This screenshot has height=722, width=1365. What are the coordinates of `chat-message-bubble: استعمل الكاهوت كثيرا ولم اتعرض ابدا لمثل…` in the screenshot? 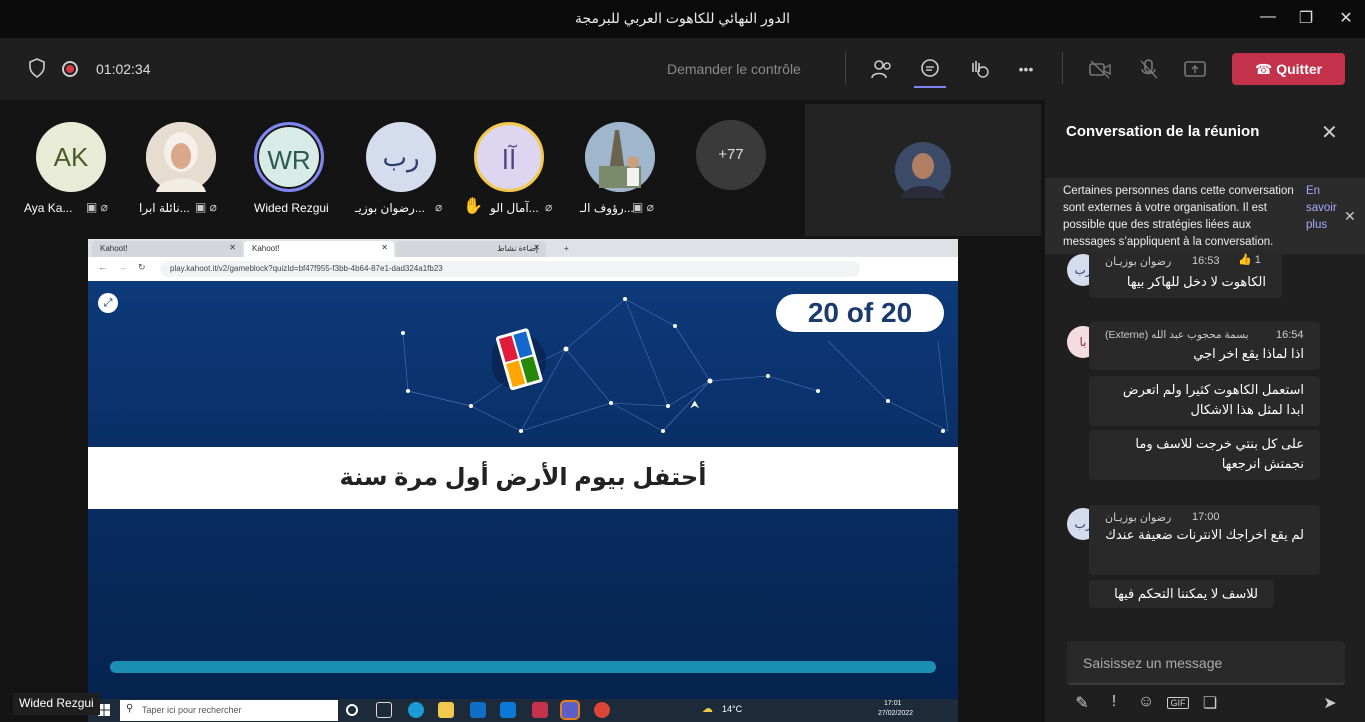 It's located at (1204, 401).